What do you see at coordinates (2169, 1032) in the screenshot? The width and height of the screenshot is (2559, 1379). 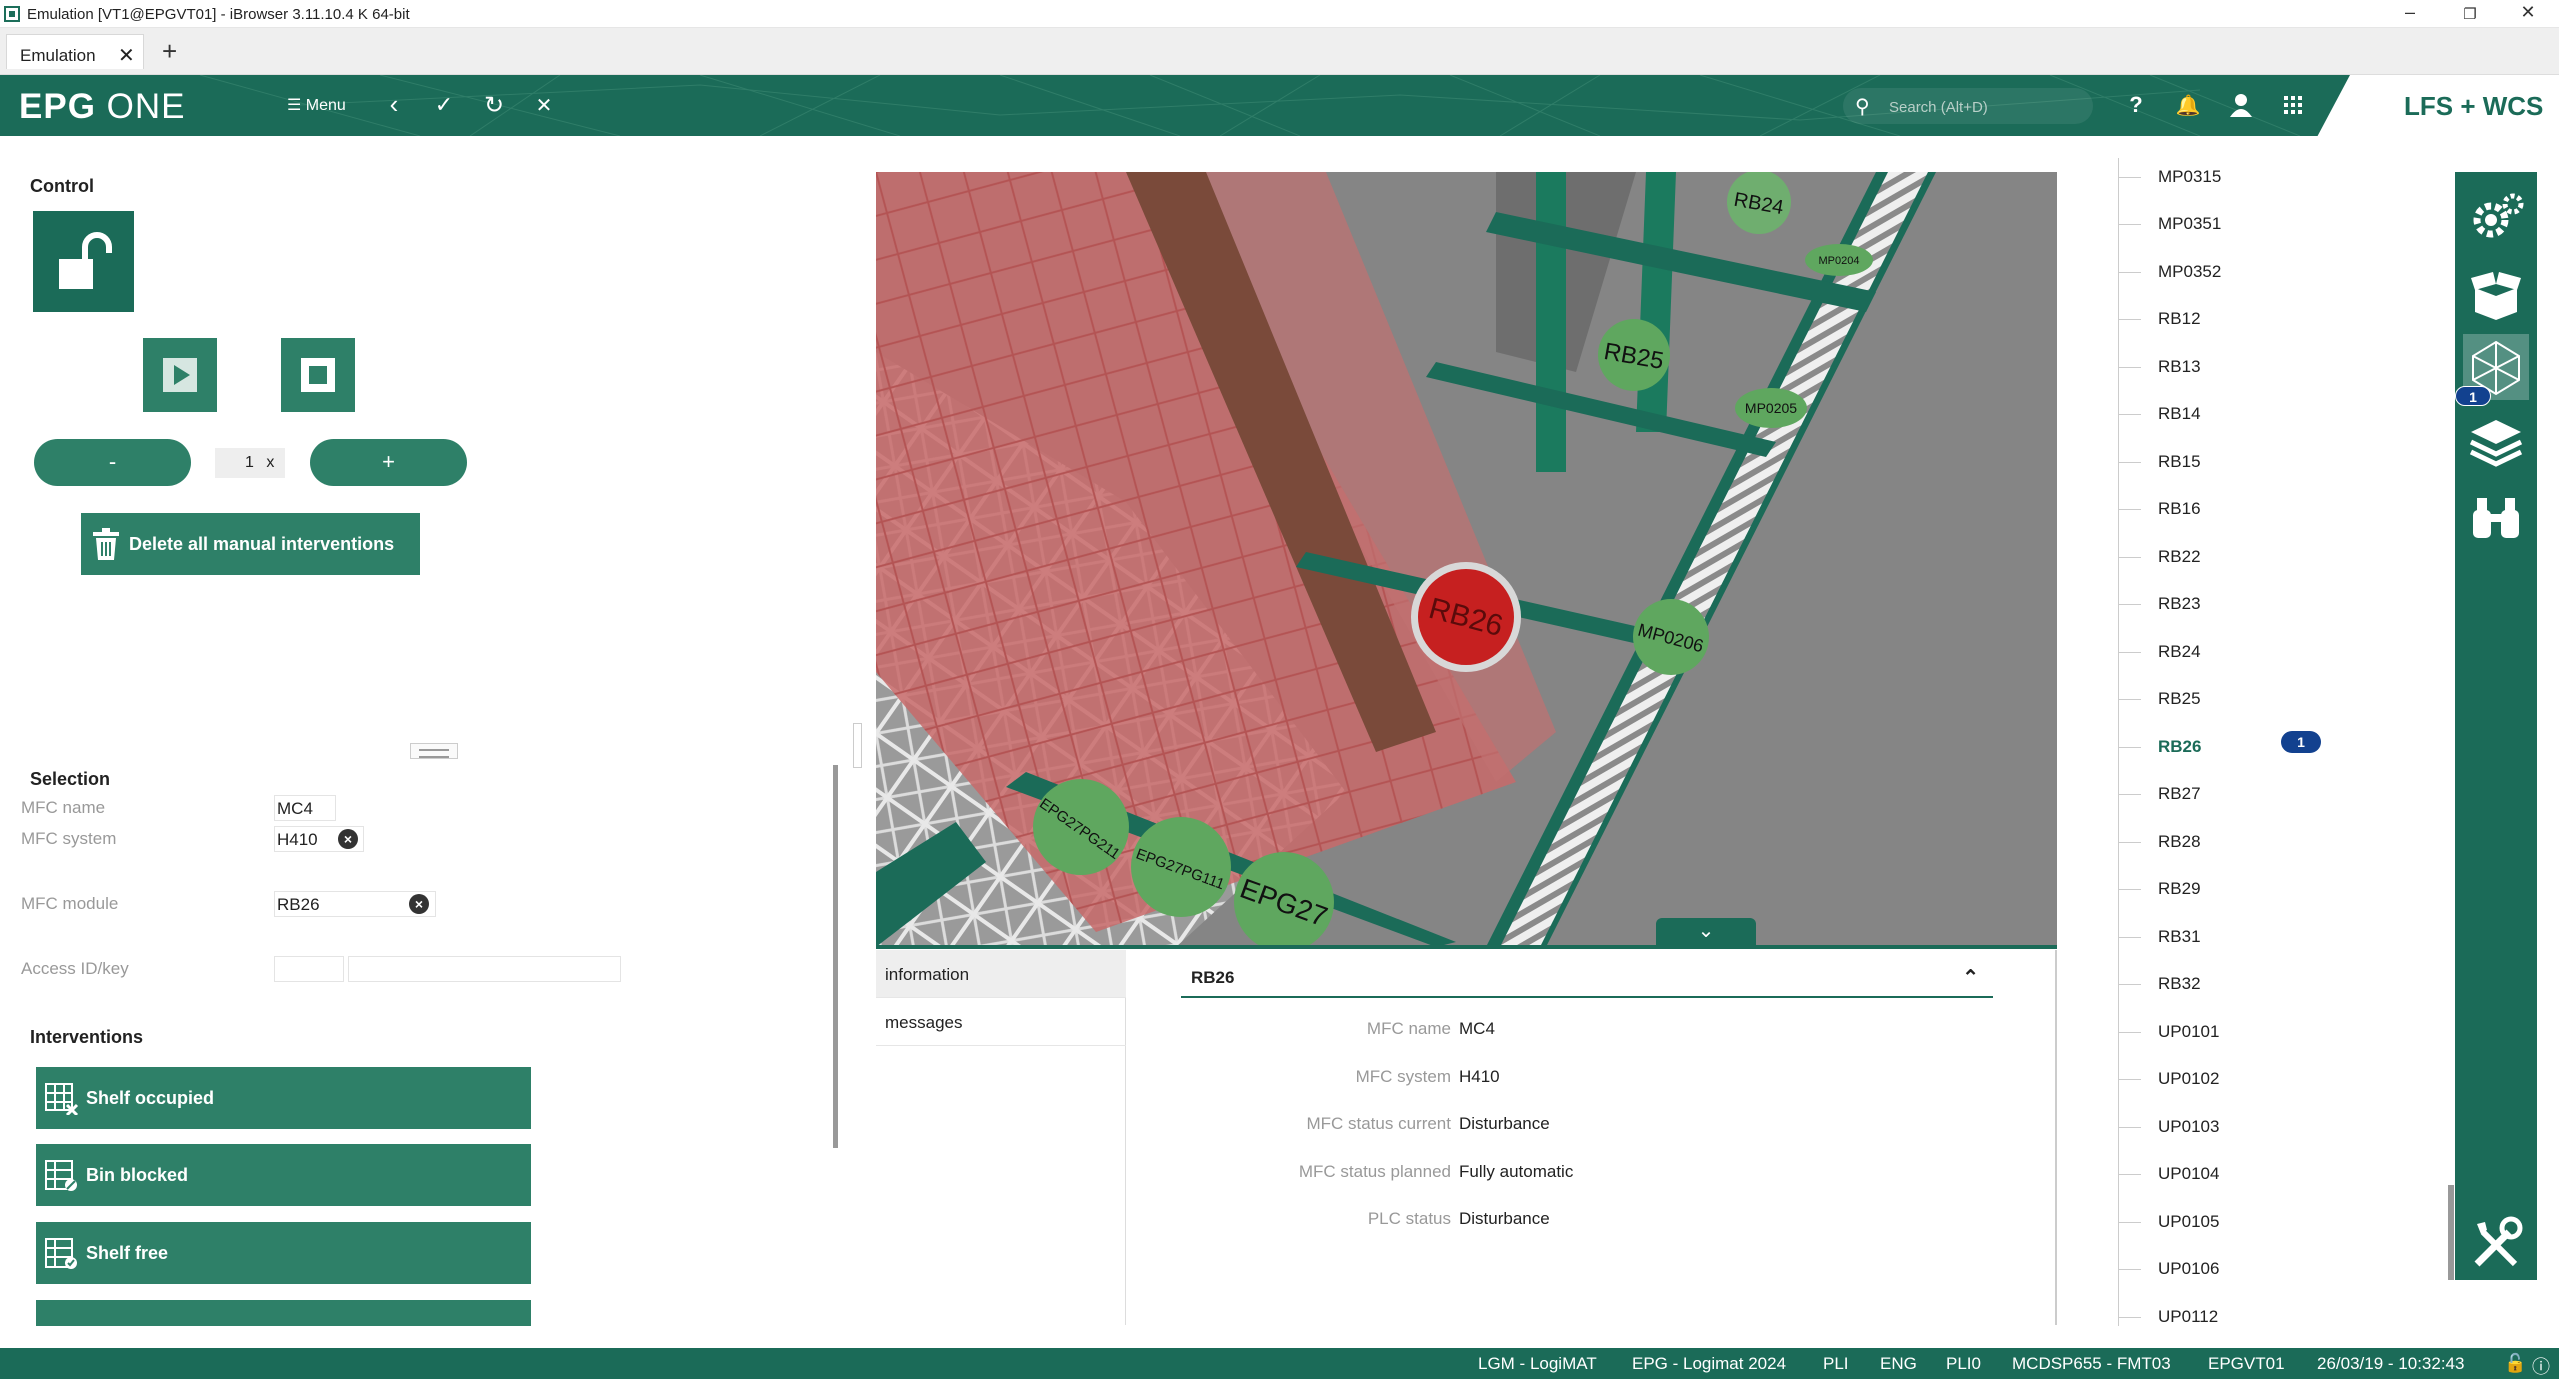 I see `list-item: UP0101` at bounding box center [2169, 1032].